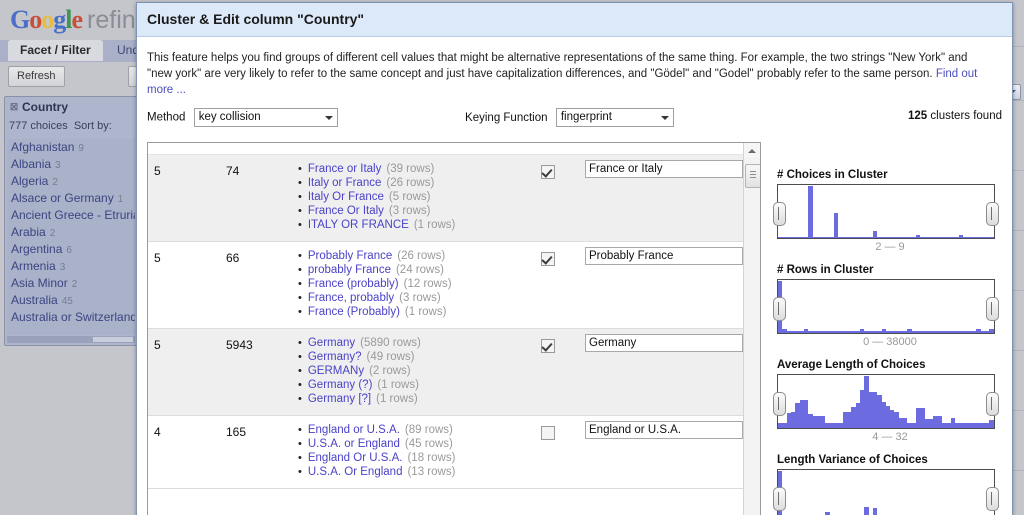 The width and height of the screenshot is (1024, 515). Describe the element at coordinates (36, 76) in the screenshot. I see `refresh-button: Refresh` at that location.